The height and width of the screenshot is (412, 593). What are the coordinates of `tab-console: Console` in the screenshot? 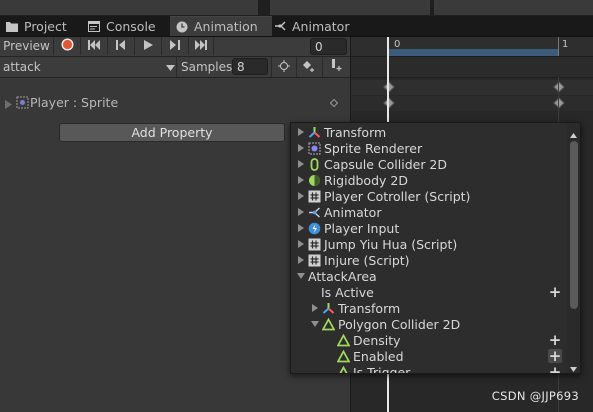 It's located at (128, 26).